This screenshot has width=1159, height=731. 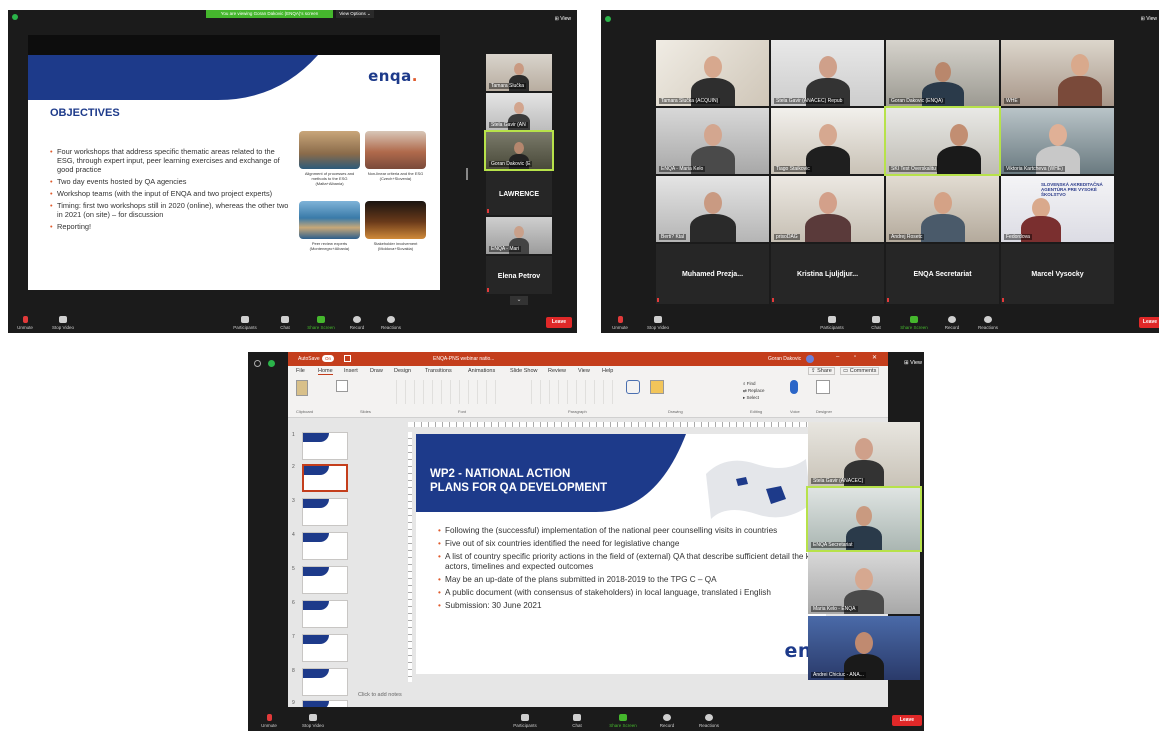 I want to click on user-avatar, so click(x=810, y=359).